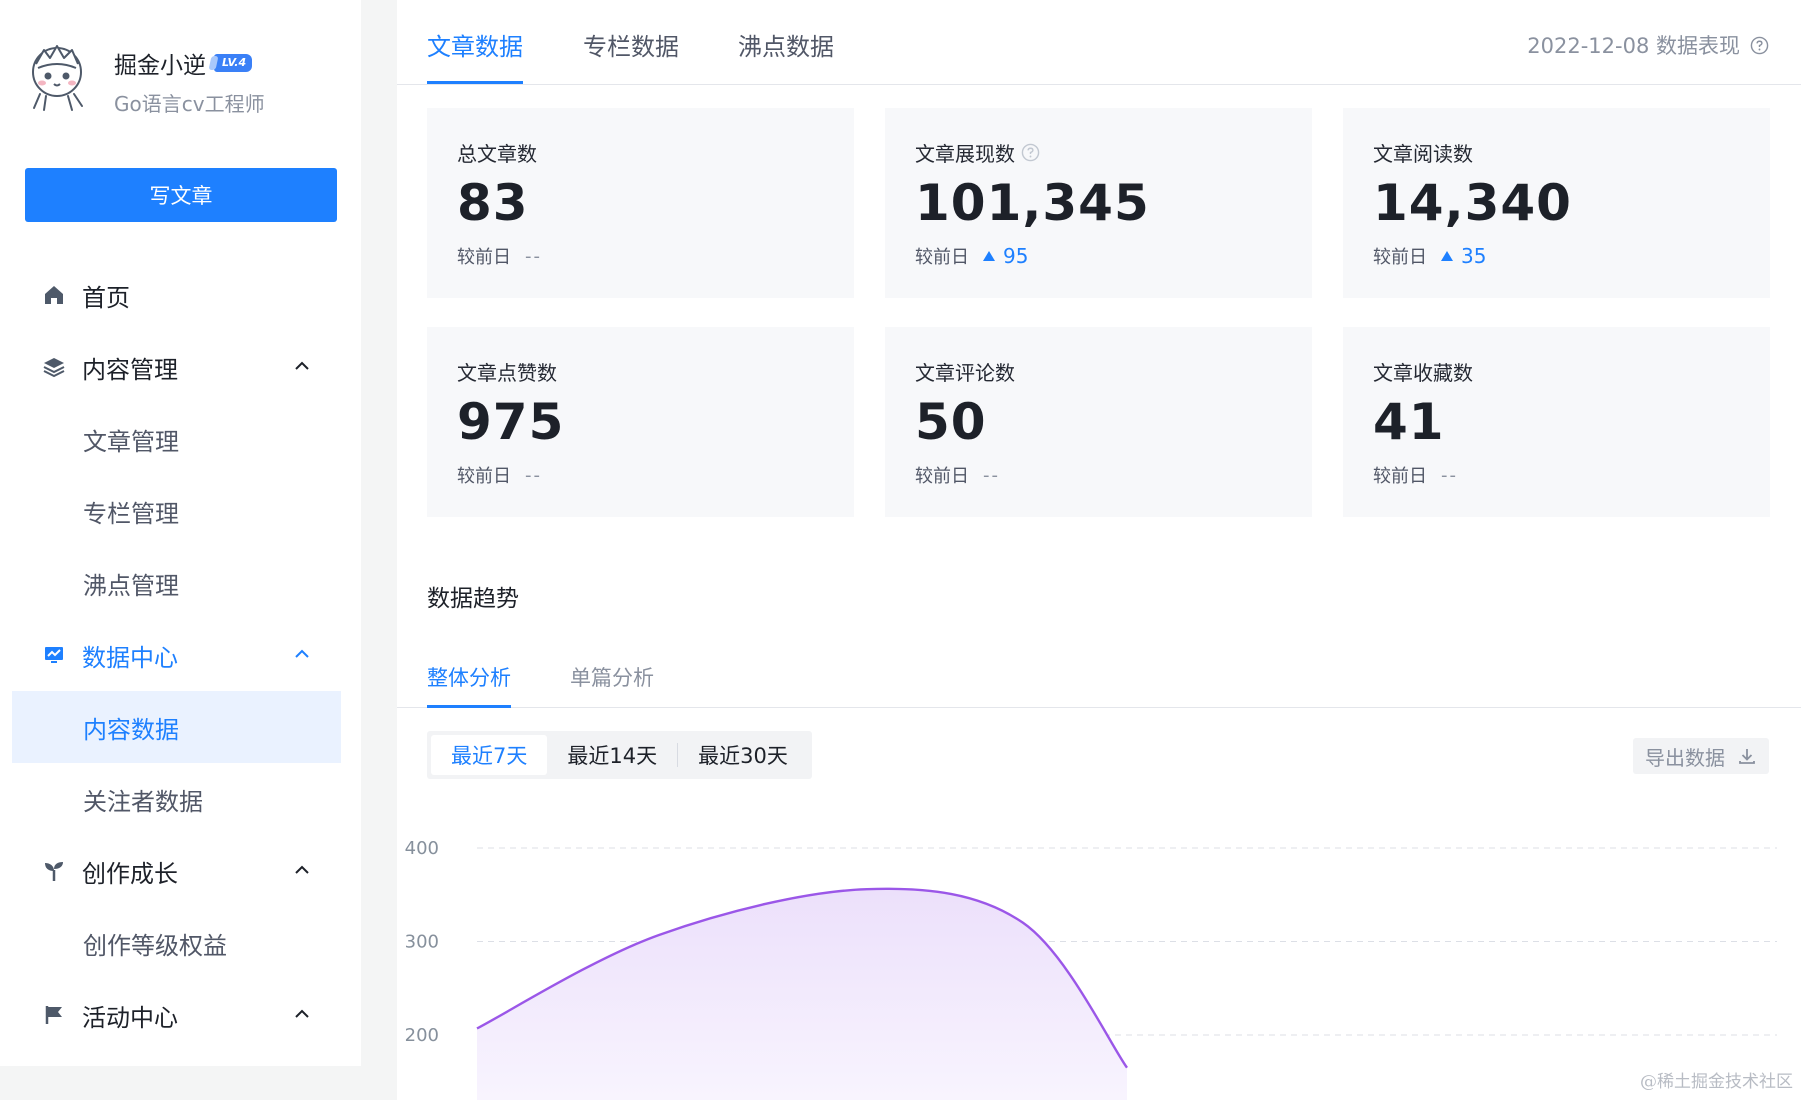  What do you see at coordinates (802, 994) in the screenshot?
I see `series-area` at bounding box center [802, 994].